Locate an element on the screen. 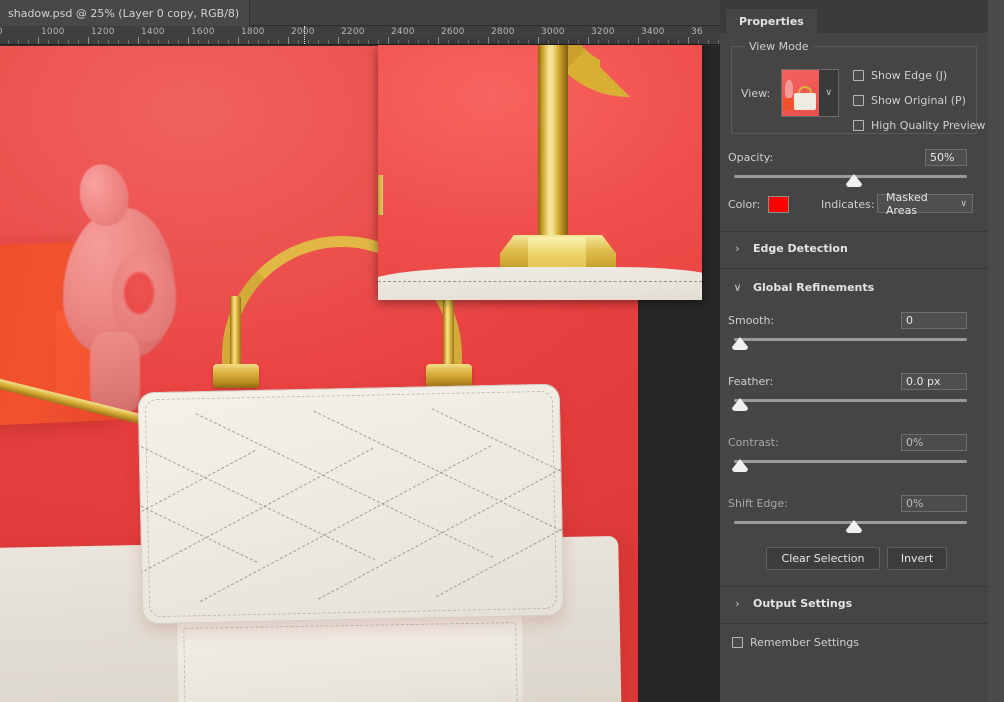 The image size is (1004, 702). indicates-label: Indicates: is located at coordinates (848, 204).